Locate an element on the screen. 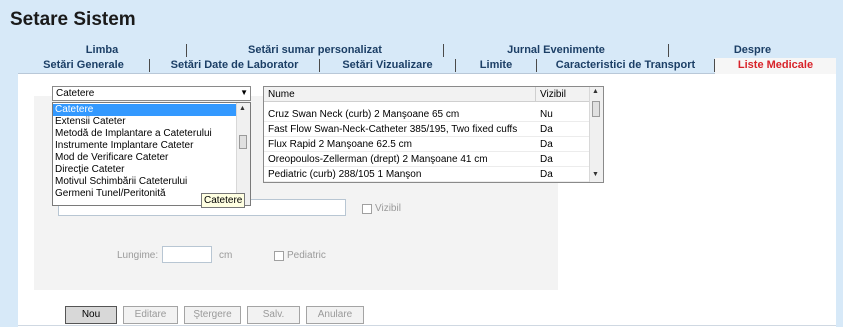  dropdown-option: Motivul Schimbării Cateterului is located at coordinates (144, 182).